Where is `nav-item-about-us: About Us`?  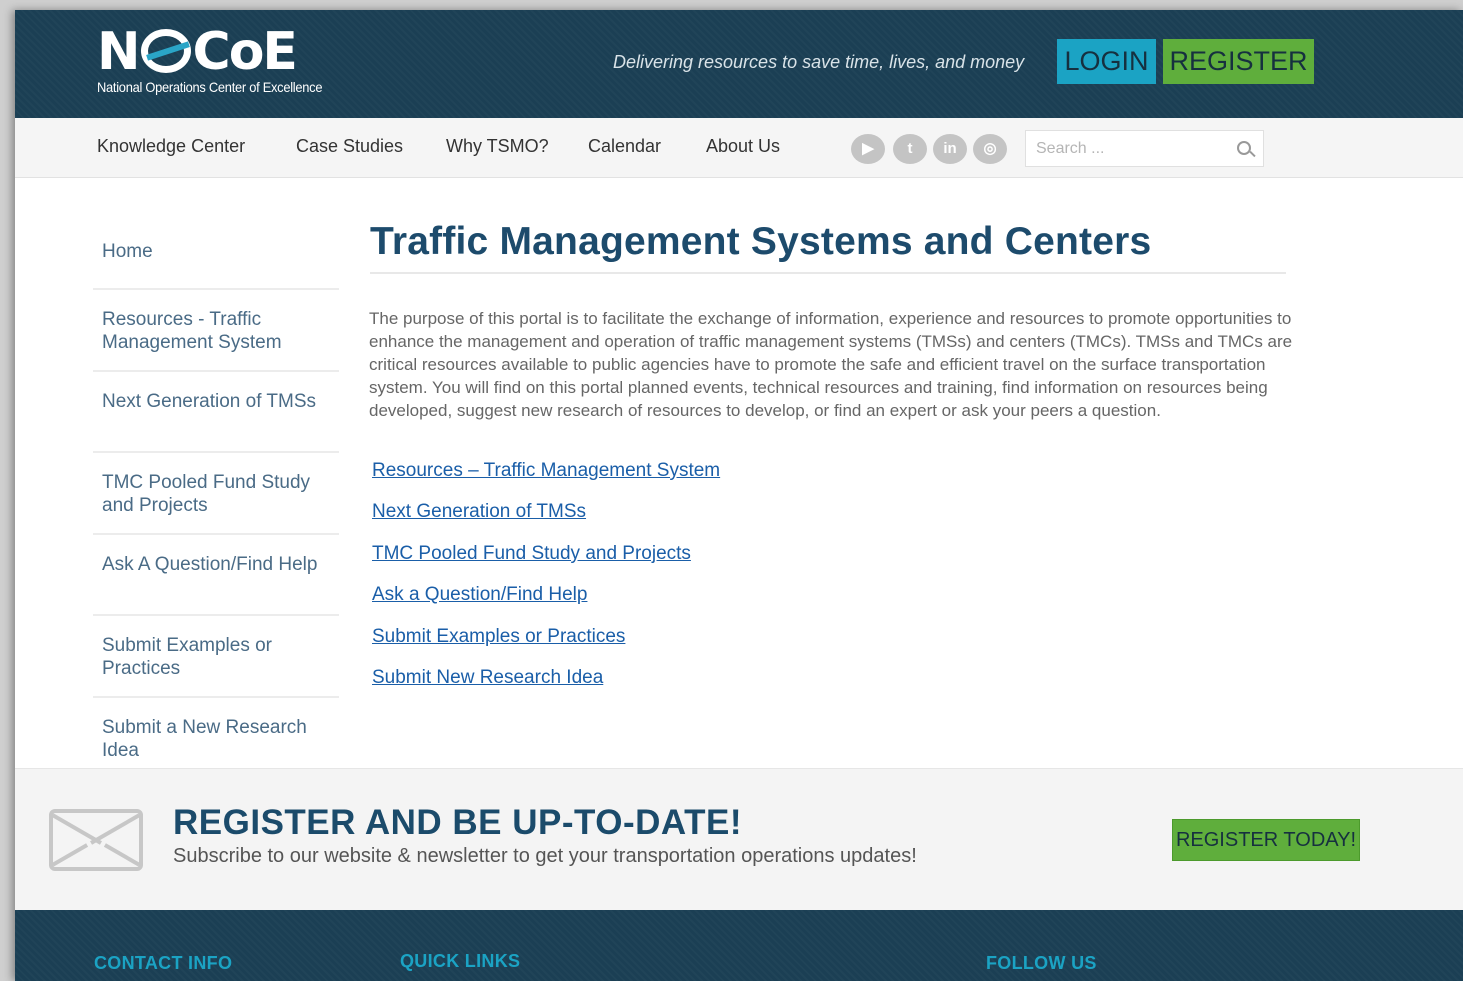 nav-item-about-us: About Us is located at coordinates (743, 146).